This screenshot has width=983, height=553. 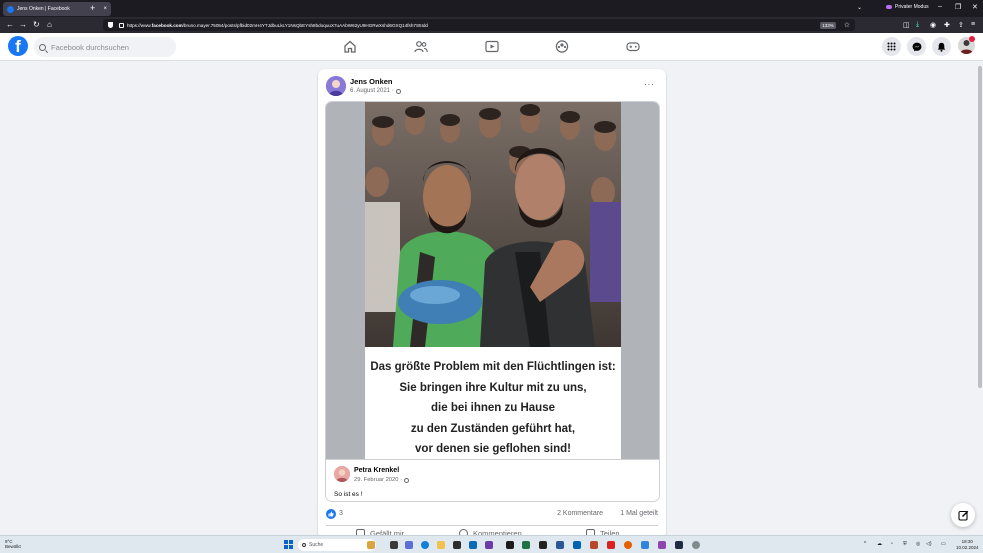 What do you see at coordinates (594, 545) in the screenshot?
I see `powerpoint-icon` at bounding box center [594, 545].